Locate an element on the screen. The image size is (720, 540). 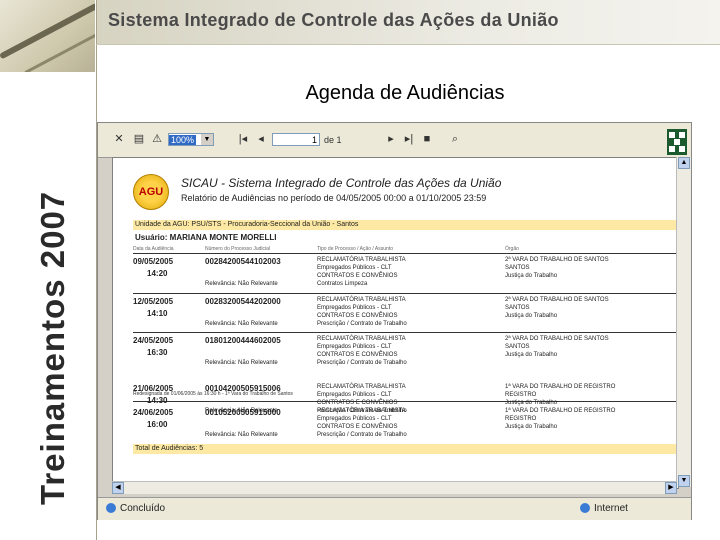
column-header: Órgão is located at coordinates (512, 249).